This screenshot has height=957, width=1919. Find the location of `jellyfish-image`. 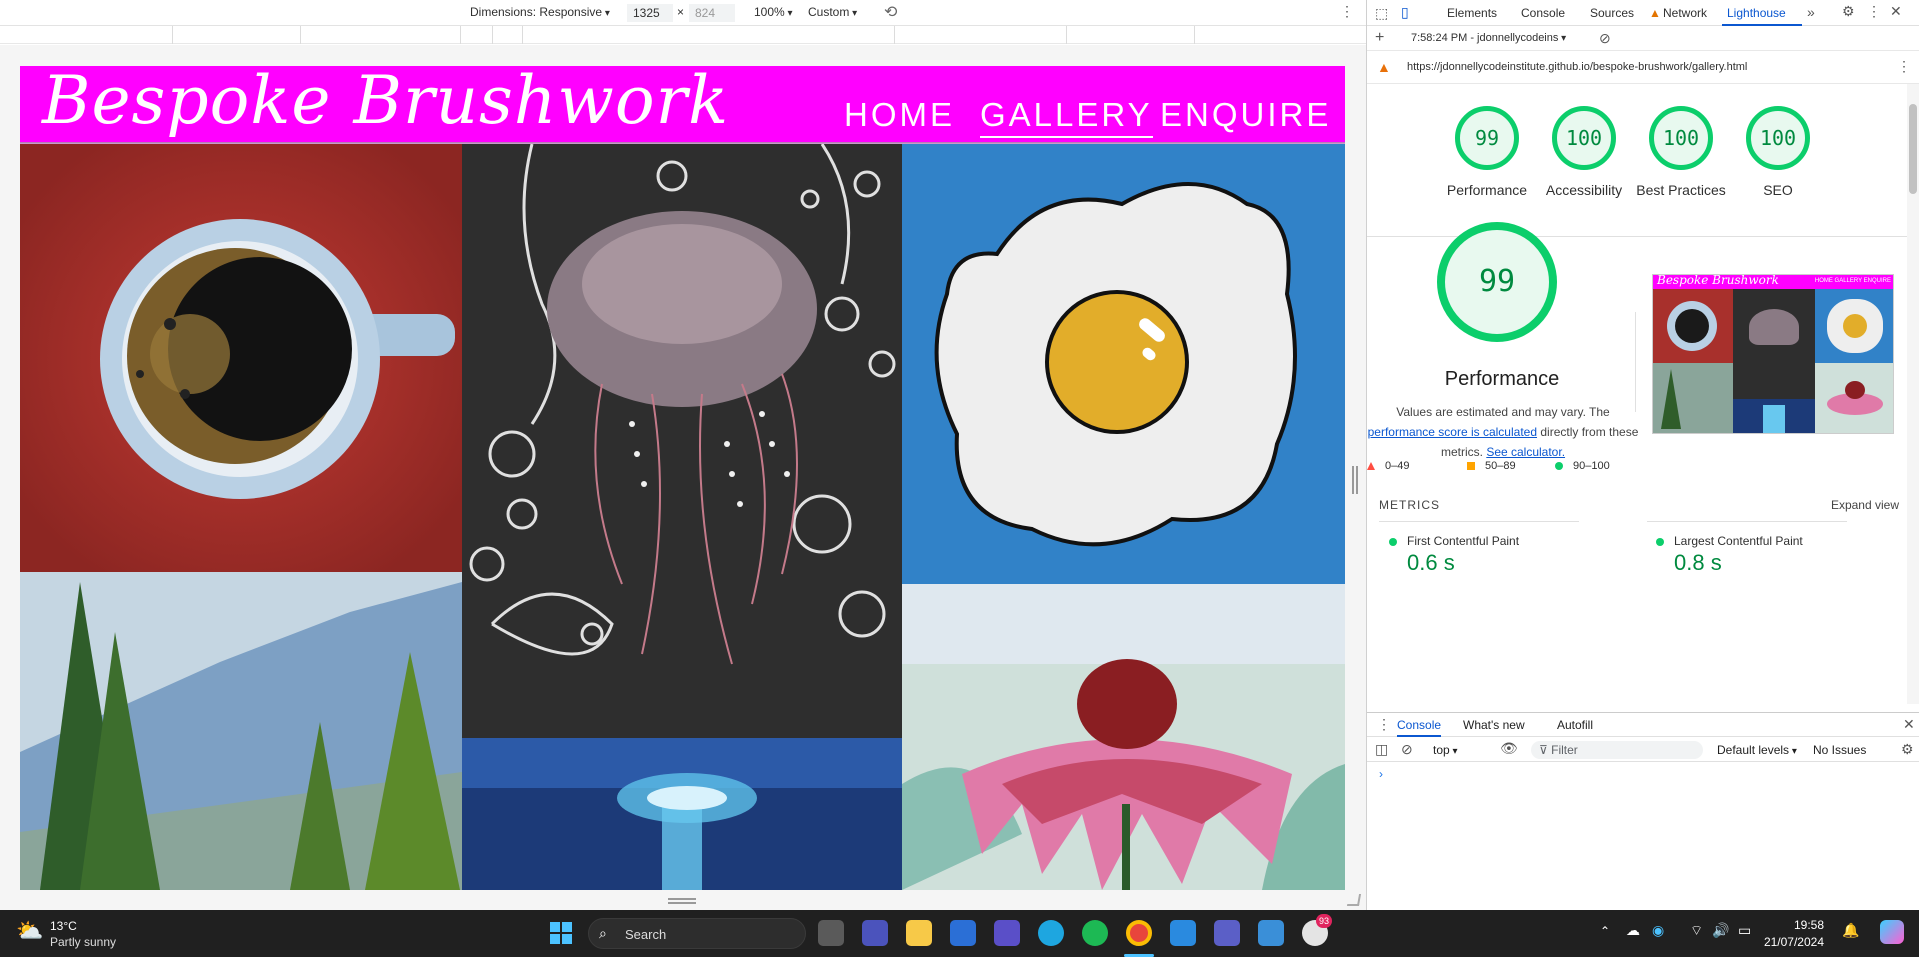

jellyfish-image is located at coordinates (682, 441).